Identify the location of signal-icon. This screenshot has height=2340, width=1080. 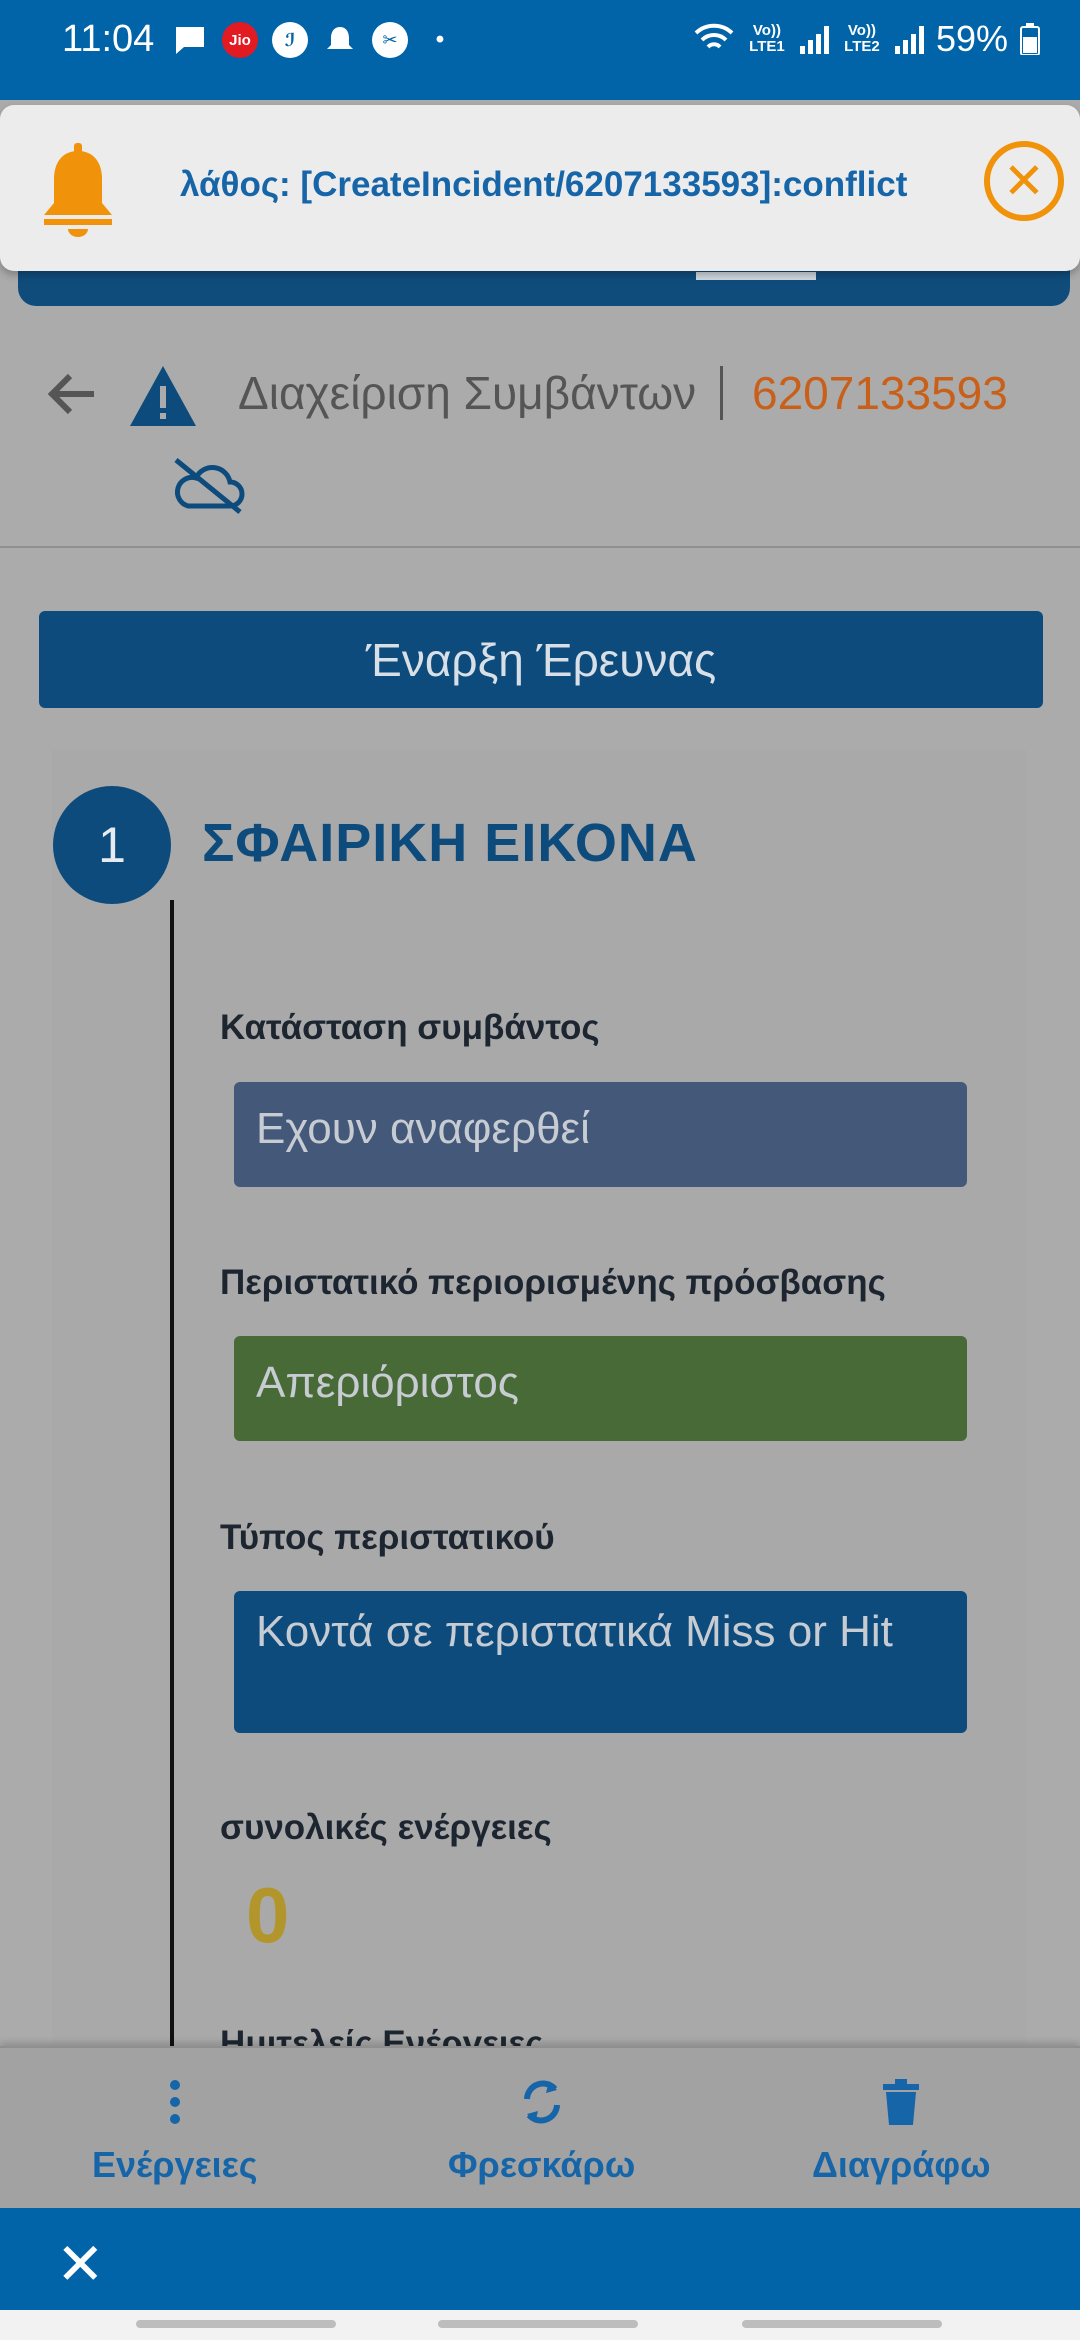
(814, 39).